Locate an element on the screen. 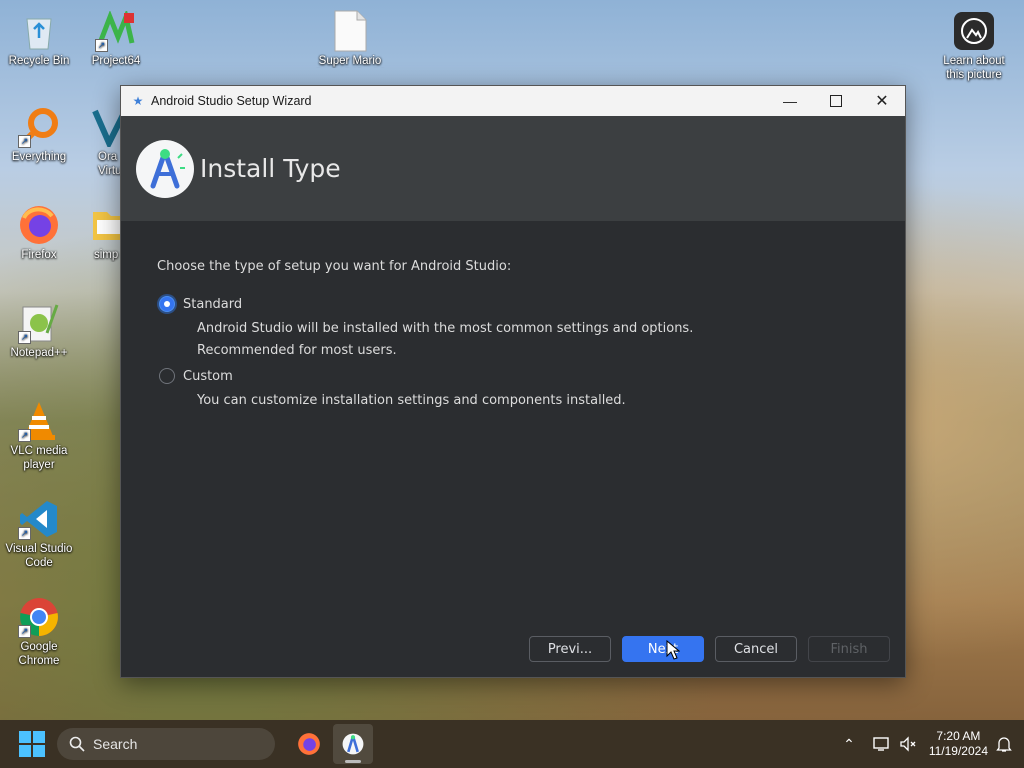 This screenshot has height=768, width=1024. desktop-icon-simp: simp is located at coordinates (101, 233).